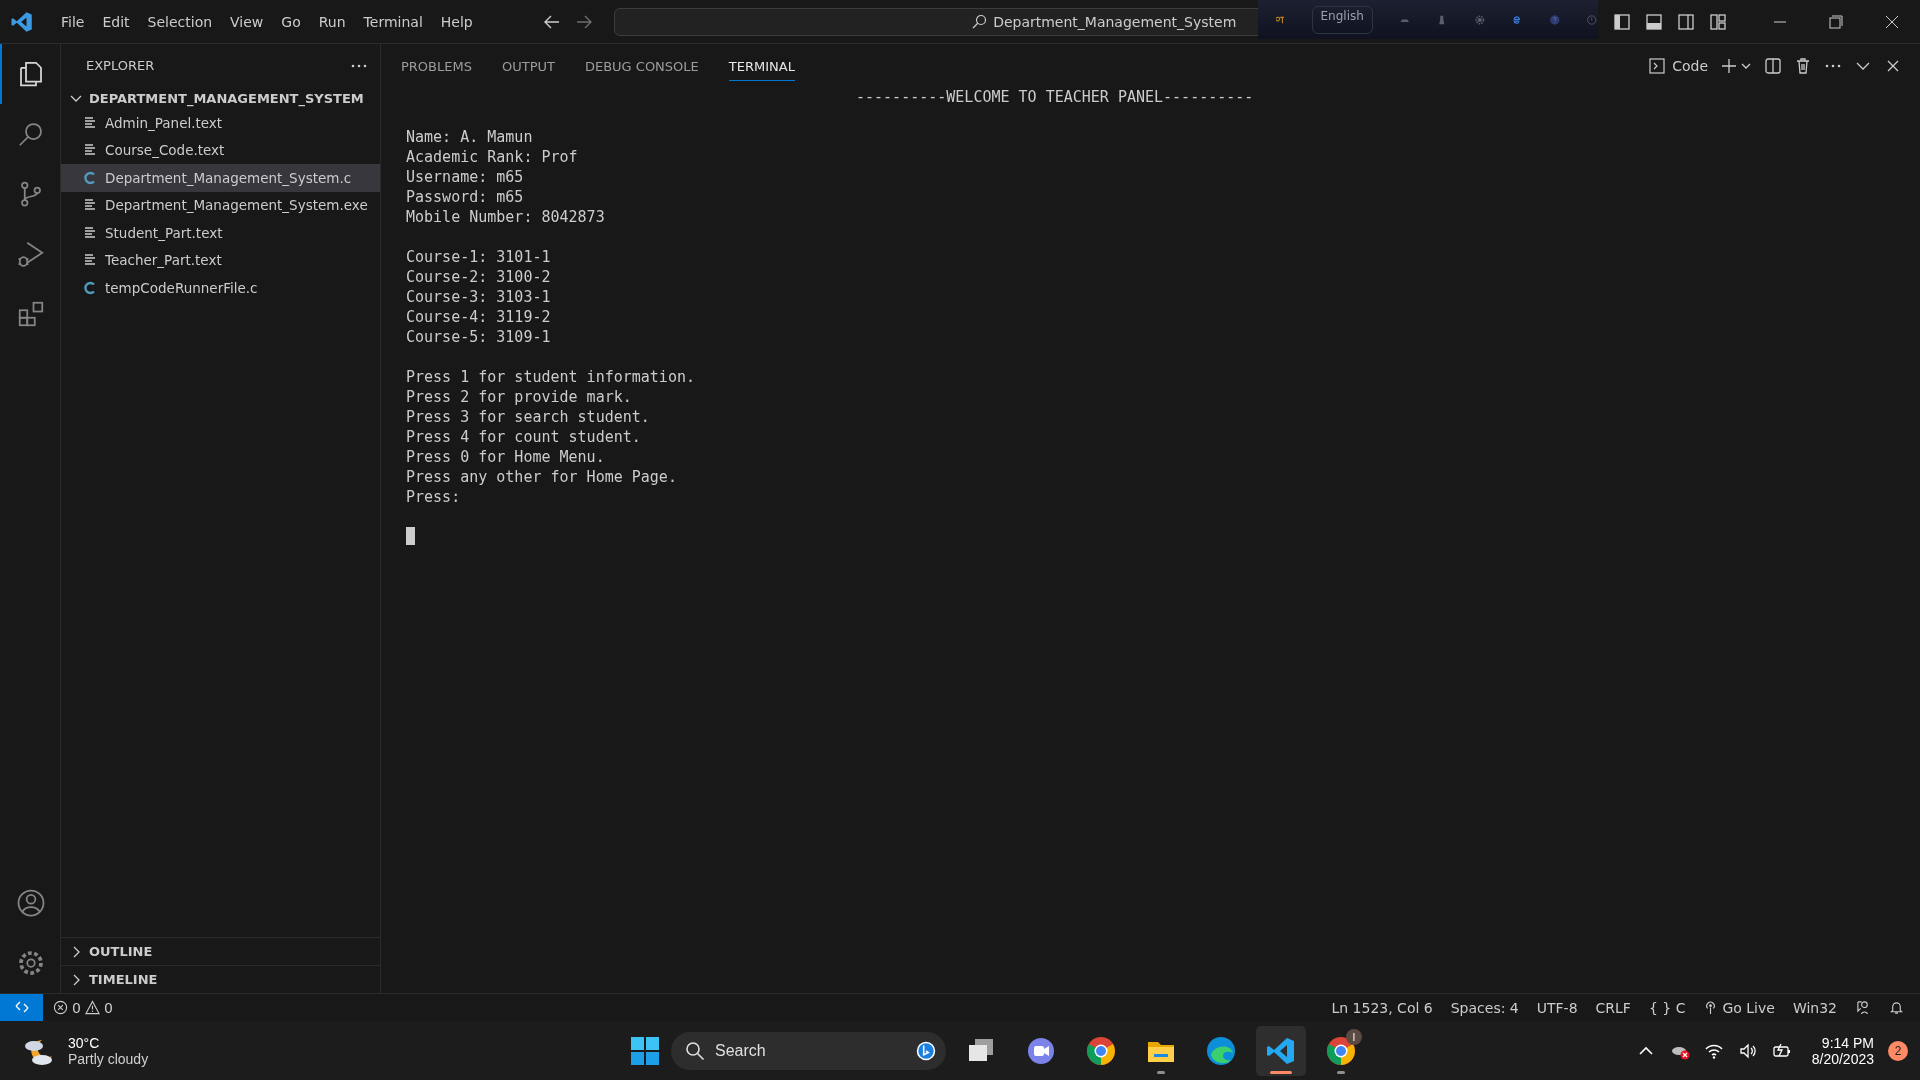 Image resolution: width=1920 pixels, height=1080 pixels. Describe the element at coordinates (479, 277) in the screenshot. I see `terminal-line: Course-2: 3100-2` at that location.